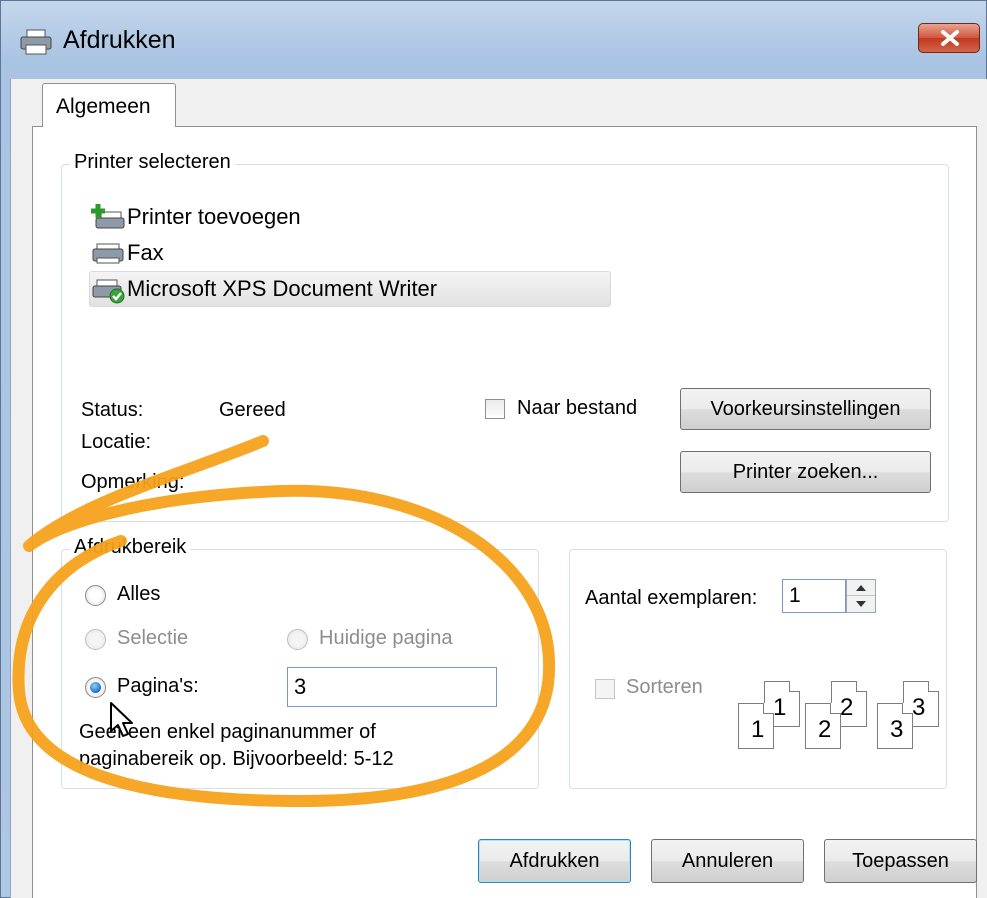 This screenshot has width=987, height=898. What do you see at coordinates (495, 409) in the screenshot?
I see `to-file-checkbox` at bounding box center [495, 409].